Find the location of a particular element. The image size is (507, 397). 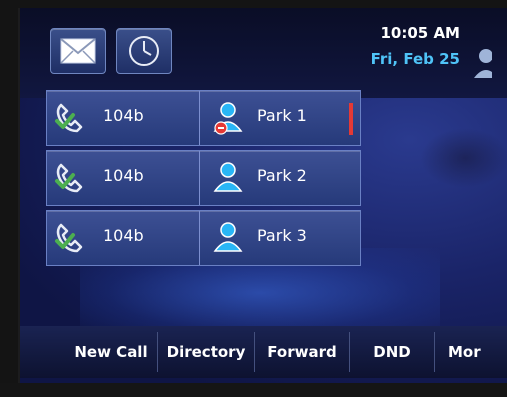

park-key-3: Park 3 is located at coordinates (280, 238).